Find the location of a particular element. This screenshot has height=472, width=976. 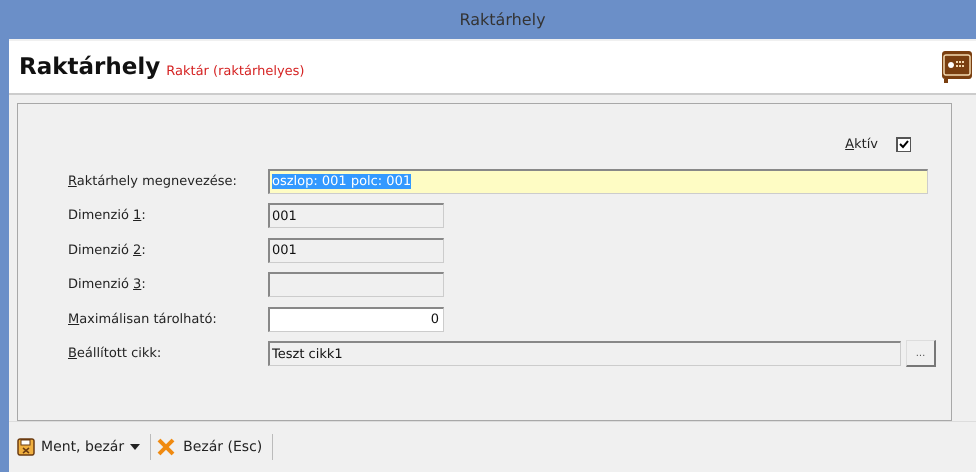

window-title: Raktárhely is located at coordinates (502, 19).